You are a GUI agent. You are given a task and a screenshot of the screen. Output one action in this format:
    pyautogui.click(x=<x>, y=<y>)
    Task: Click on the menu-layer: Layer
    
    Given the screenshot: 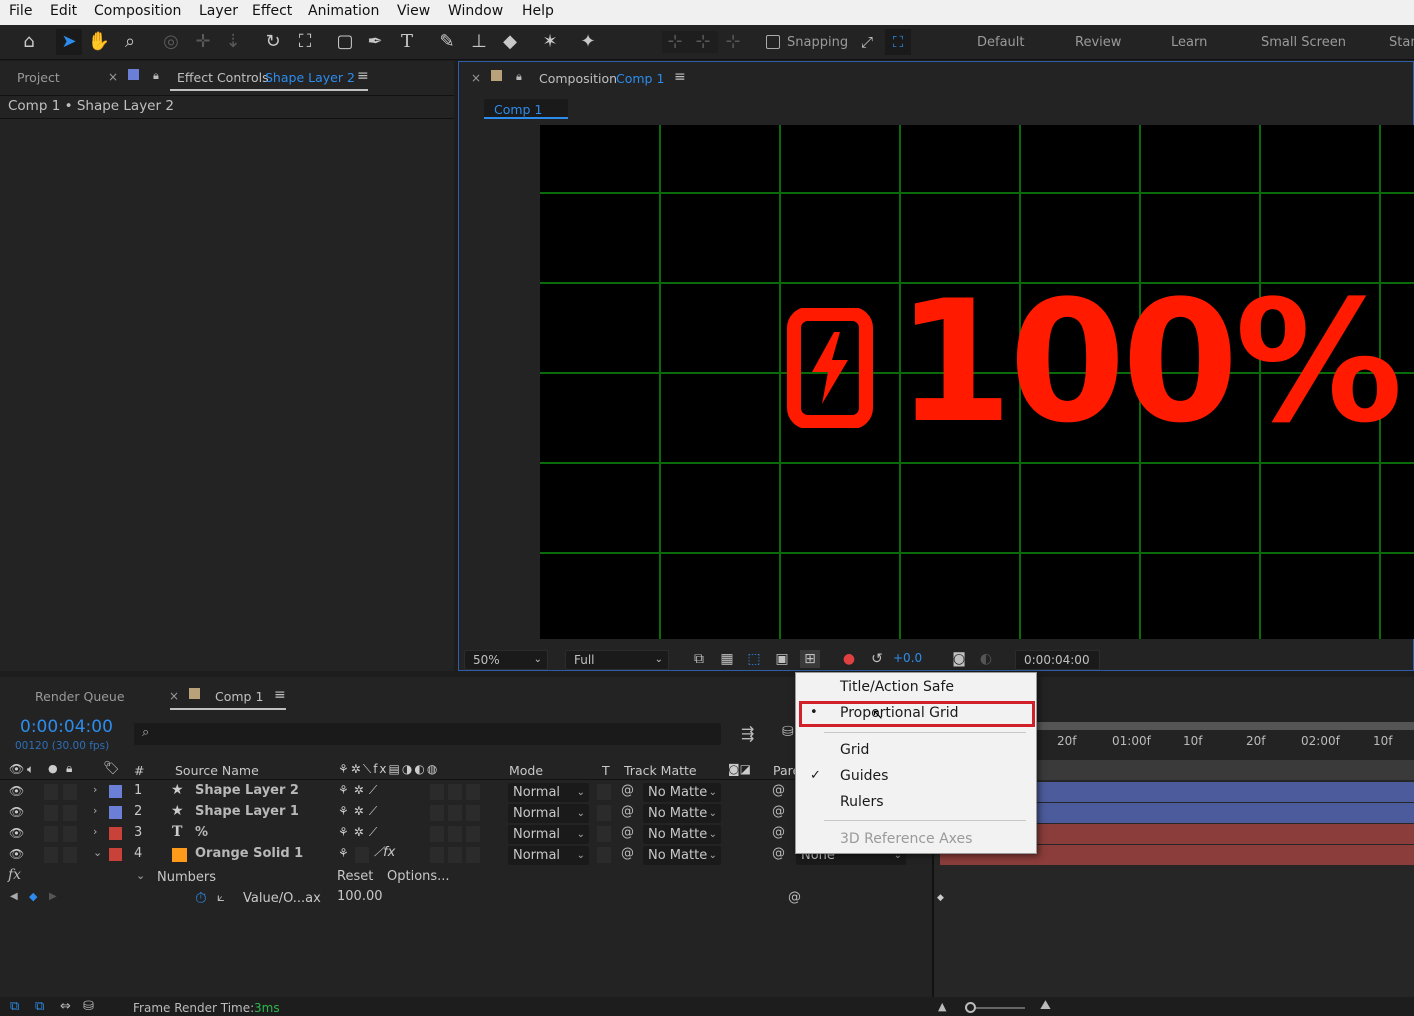 What is the action you would take?
    pyautogui.click(x=218, y=11)
    